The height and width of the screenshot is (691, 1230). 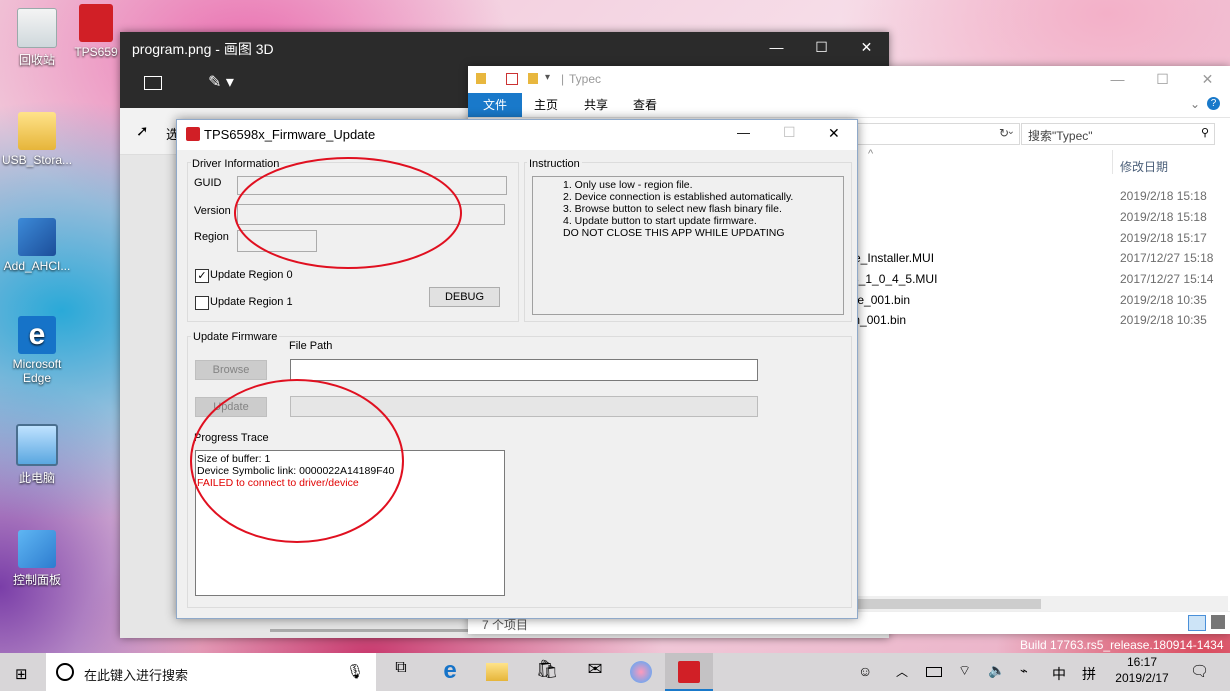 What do you see at coordinates (1199, 671) in the screenshot?
I see `notification-icon: 🗨` at bounding box center [1199, 671].